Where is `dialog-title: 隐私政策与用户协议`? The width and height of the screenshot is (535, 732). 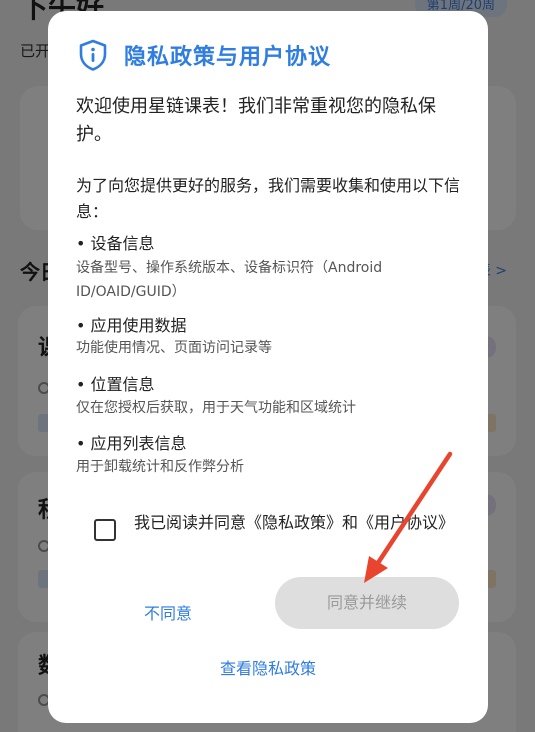
dialog-title: 隐私政策与用户协议 is located at coordinates (228, 57).